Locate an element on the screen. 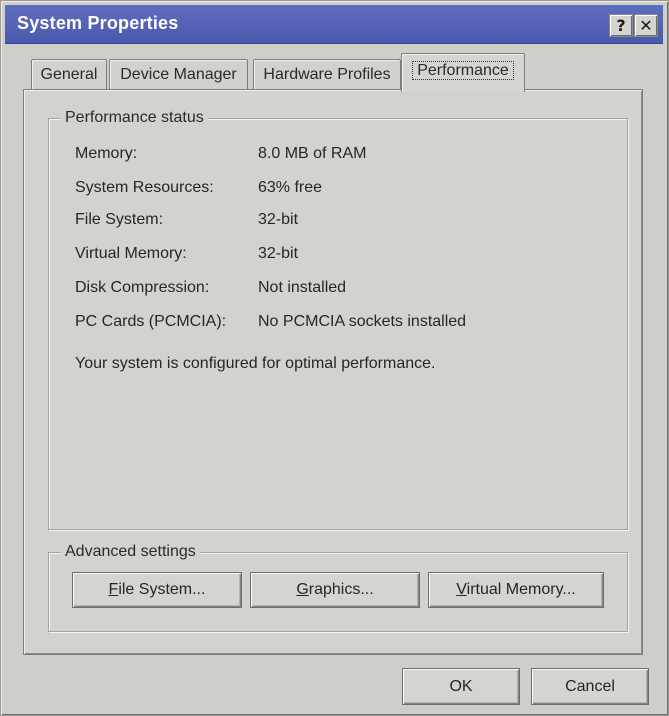 The width and height of the screenshot is (669, 716). file-system-value: 32-bit is located at coordinates (278, 219).